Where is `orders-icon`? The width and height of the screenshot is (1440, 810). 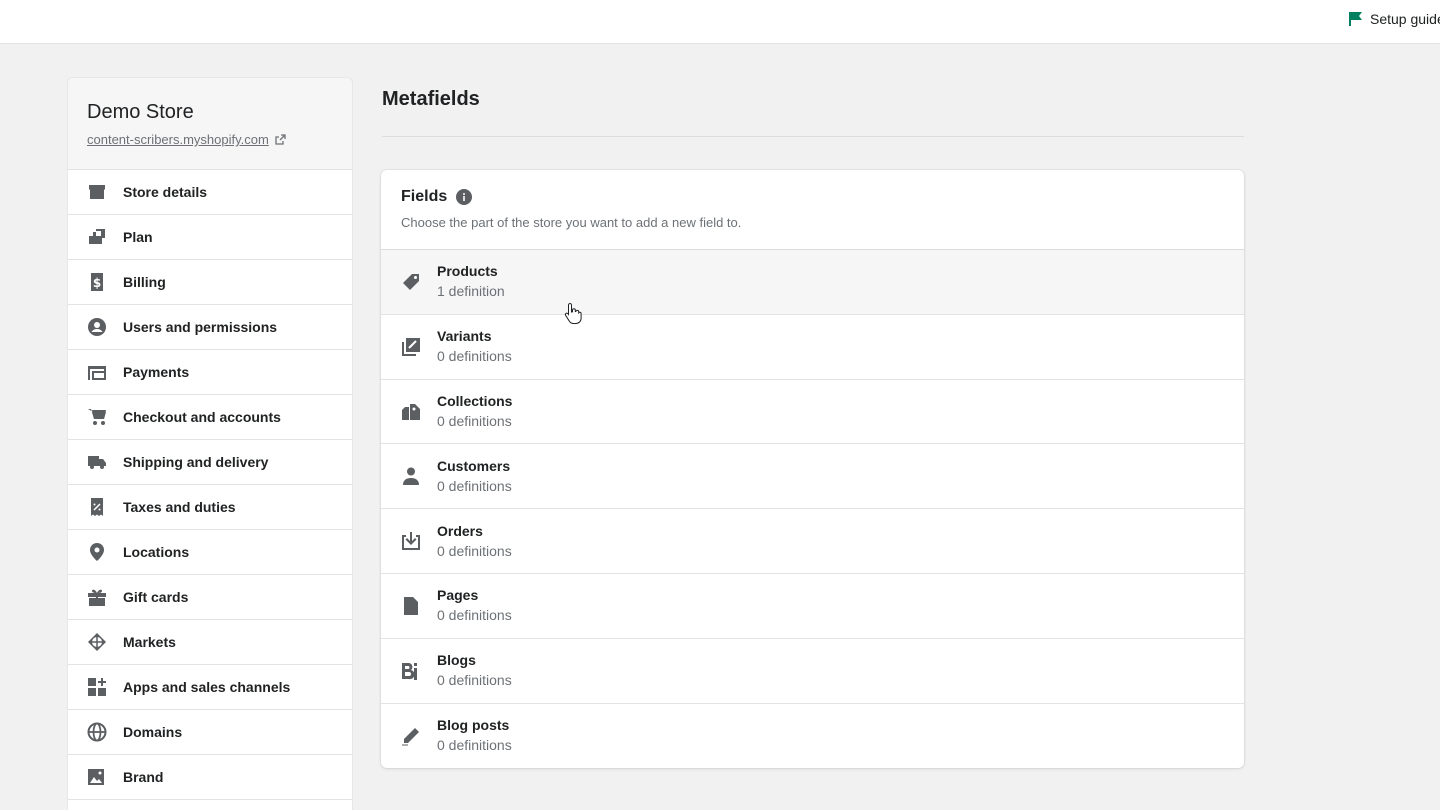
orders-icon is located at coordinates (411, 541).